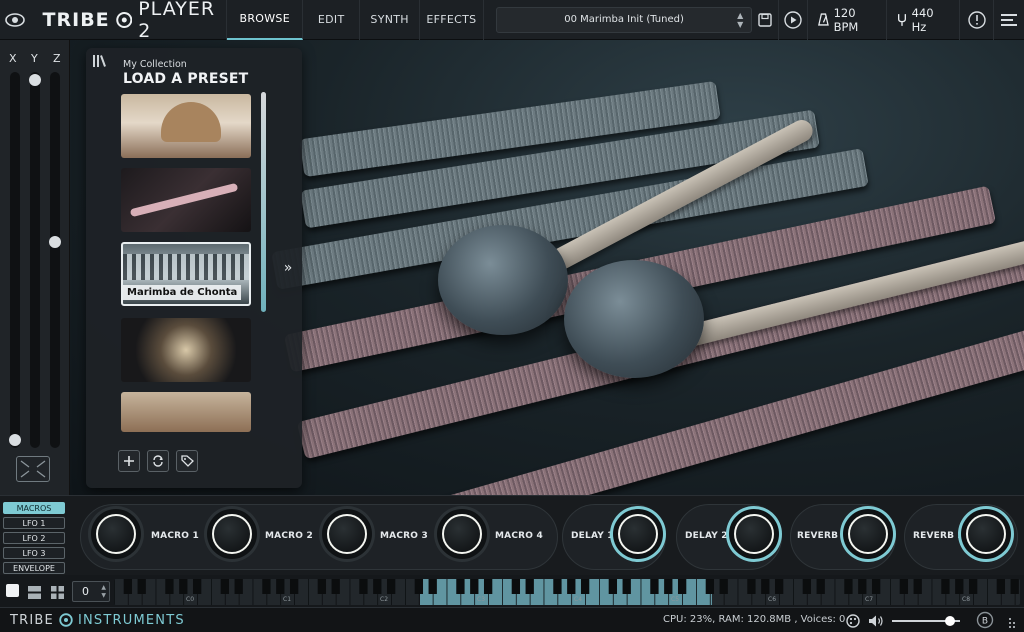 The width and height of the screenshot is (1024, 632). I want to click on tab-macros: MACROS, so click(34, 508).